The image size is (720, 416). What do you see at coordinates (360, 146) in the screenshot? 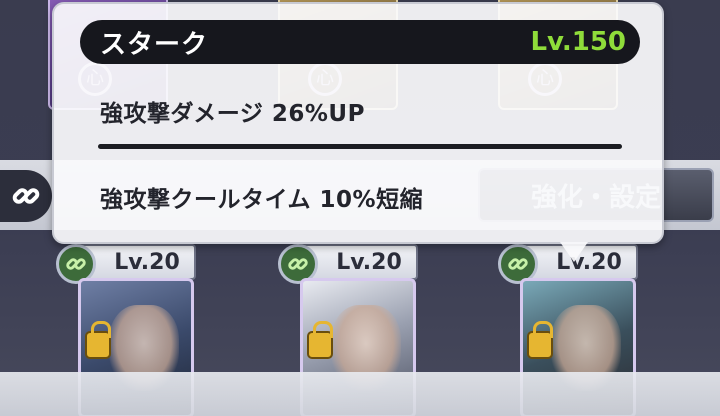
I see `divider` at bounding box center [360, 146].